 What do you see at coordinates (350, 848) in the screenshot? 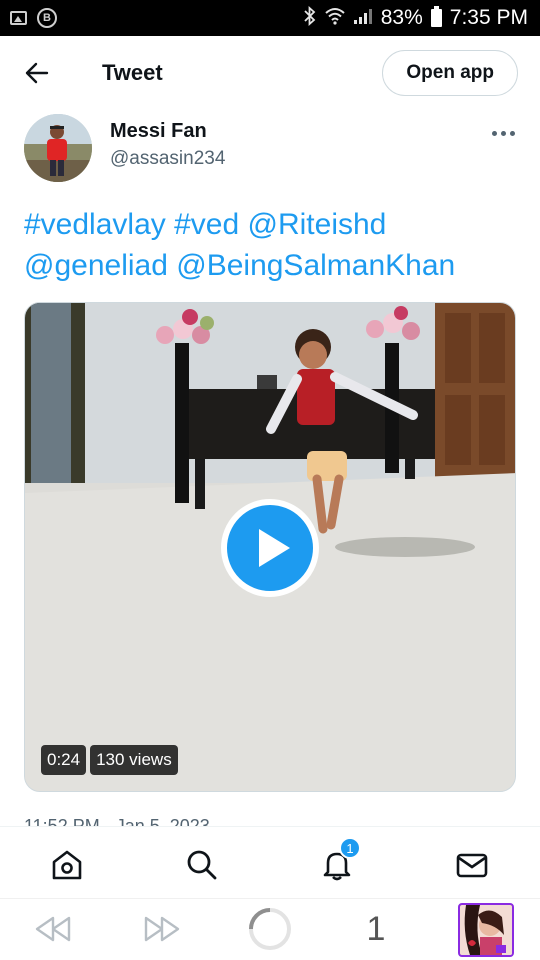
I see `notification-badge: 1` at bounding box center [350, 848].